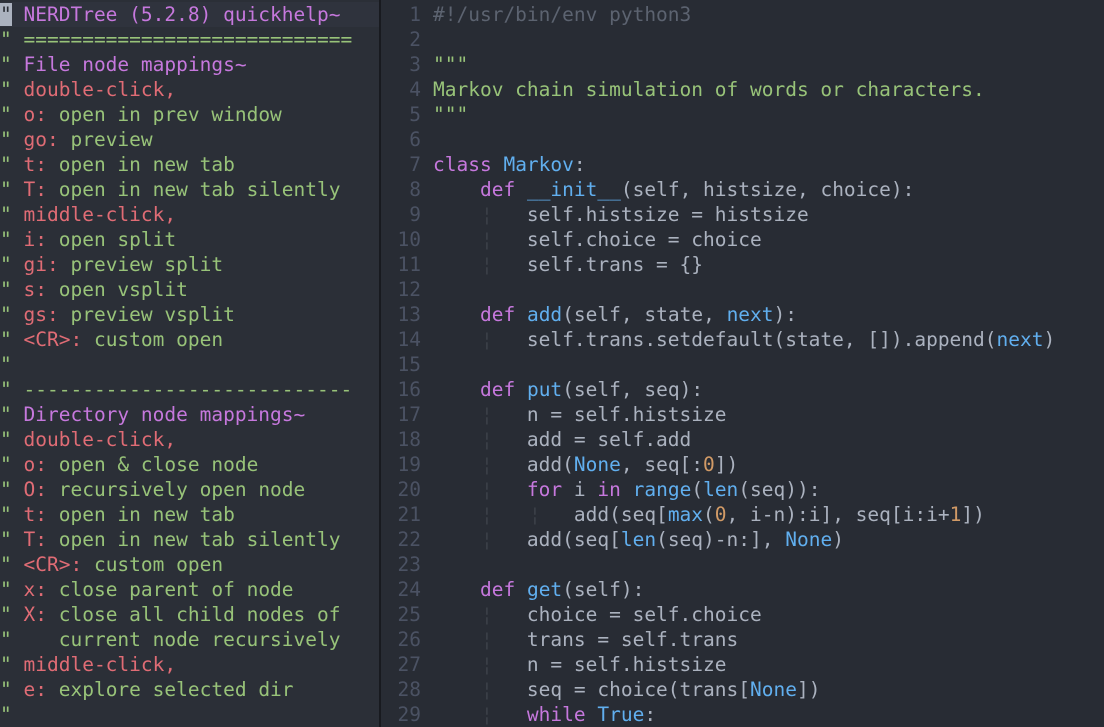 This screenshot has height=727, width=1104. Describe the element at coordinates (715, 339) in the screenshot. I see `code-token: self.trans.setdefault(state, []).append(` at that location.